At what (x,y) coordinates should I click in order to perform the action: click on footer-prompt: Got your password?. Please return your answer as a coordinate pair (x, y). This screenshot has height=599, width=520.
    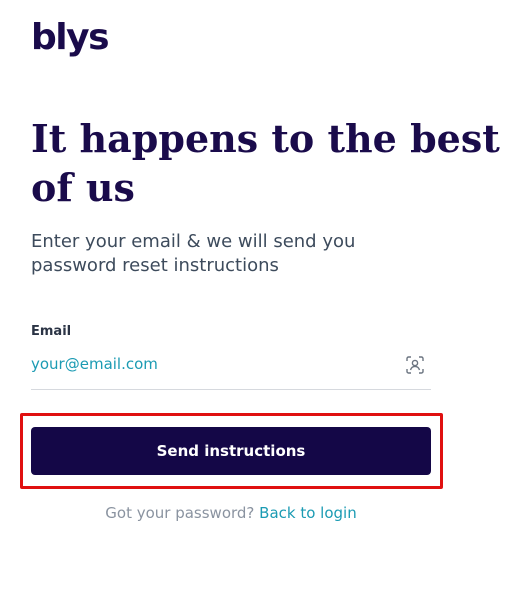
    Looking at the image, I should click on (180, 513).